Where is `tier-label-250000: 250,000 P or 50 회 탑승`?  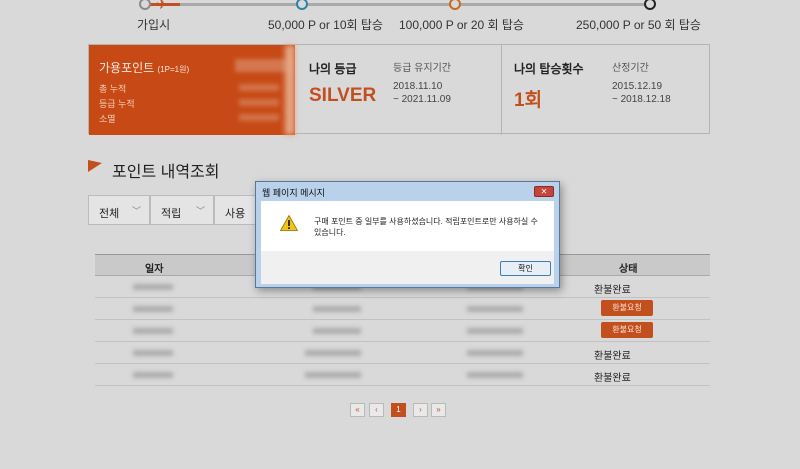
tier-label-250000: 250,000 P or 50 회 탑승 is located at coordinates (638, 25).